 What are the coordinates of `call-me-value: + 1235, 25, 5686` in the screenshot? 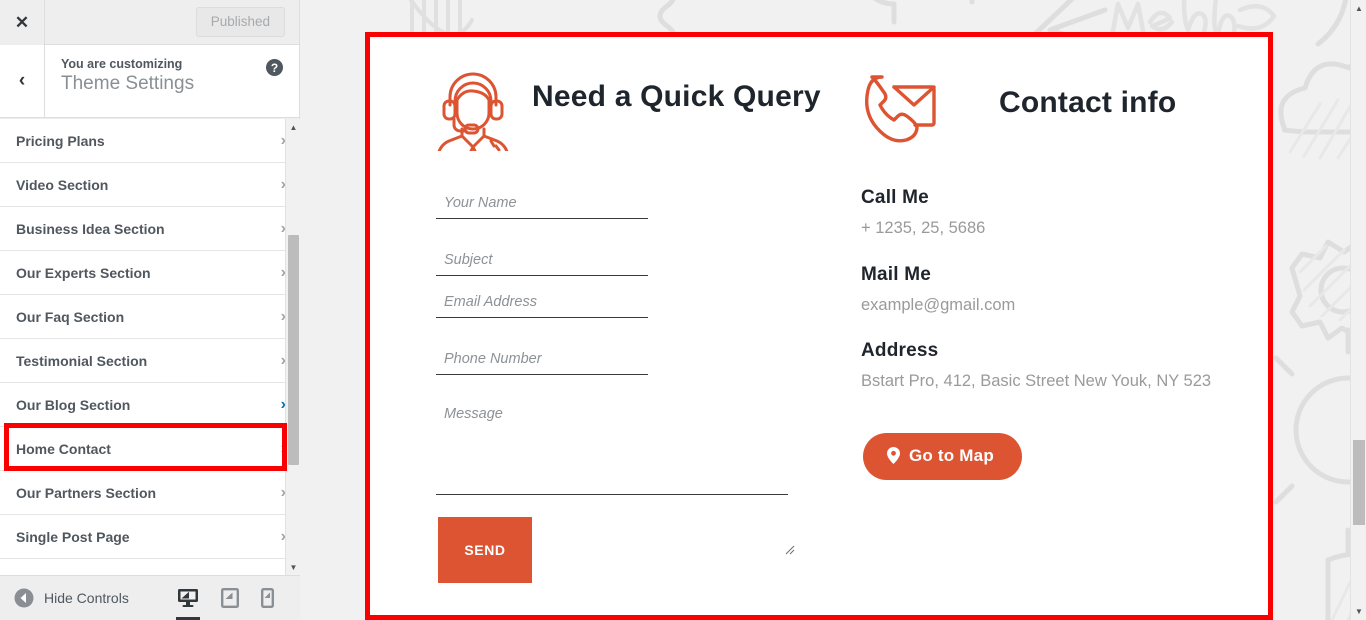 It's located at (923, 228).